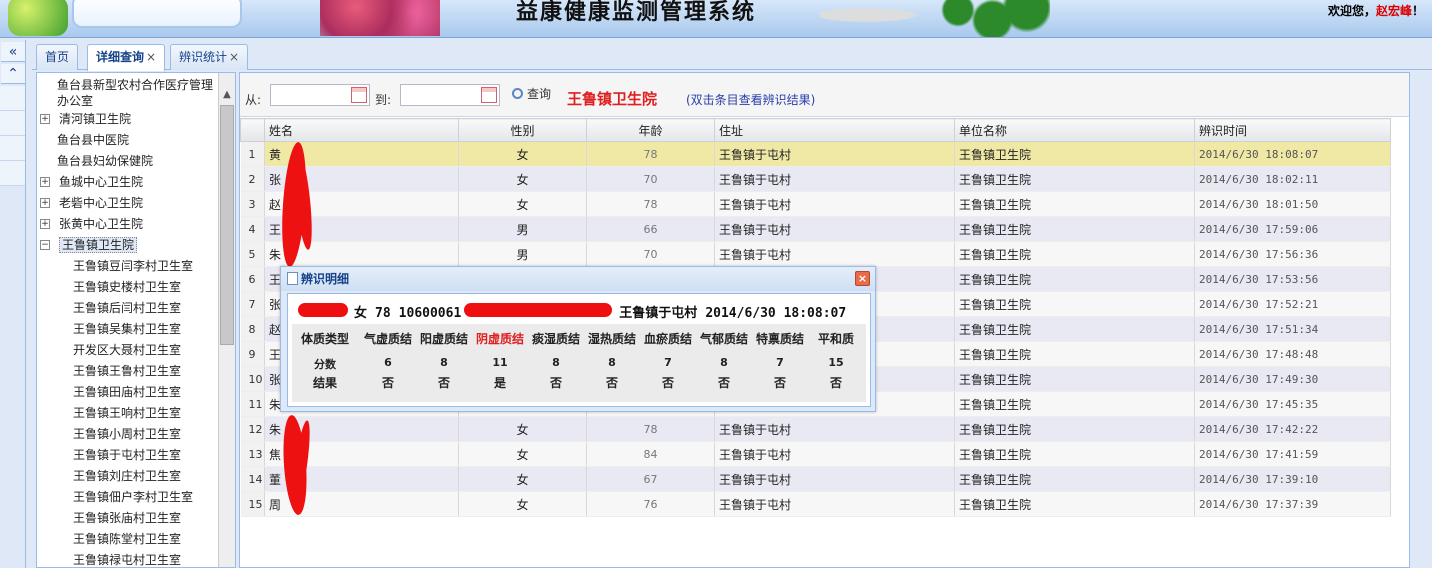  Describe the element at coordinates (209, 57) in the screenshot. I see `tab-identification-stats: 辨识统计 ×` at that location.